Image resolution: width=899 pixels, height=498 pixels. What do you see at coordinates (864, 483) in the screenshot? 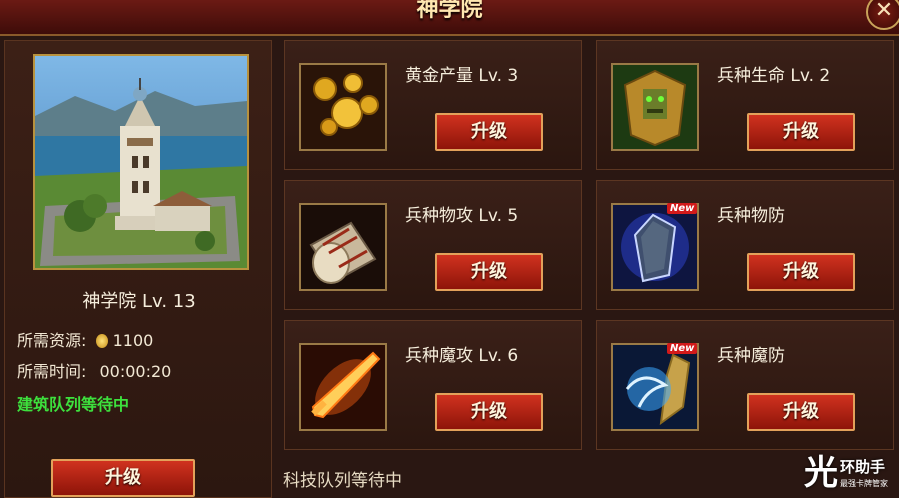
I see `watermark-sub-text: 最强卡牌管家` at bounding box center [864, 483].